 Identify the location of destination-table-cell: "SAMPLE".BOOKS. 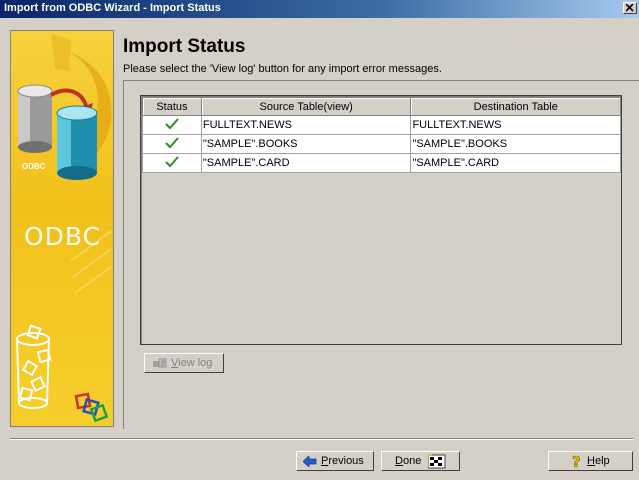
(515, 144).